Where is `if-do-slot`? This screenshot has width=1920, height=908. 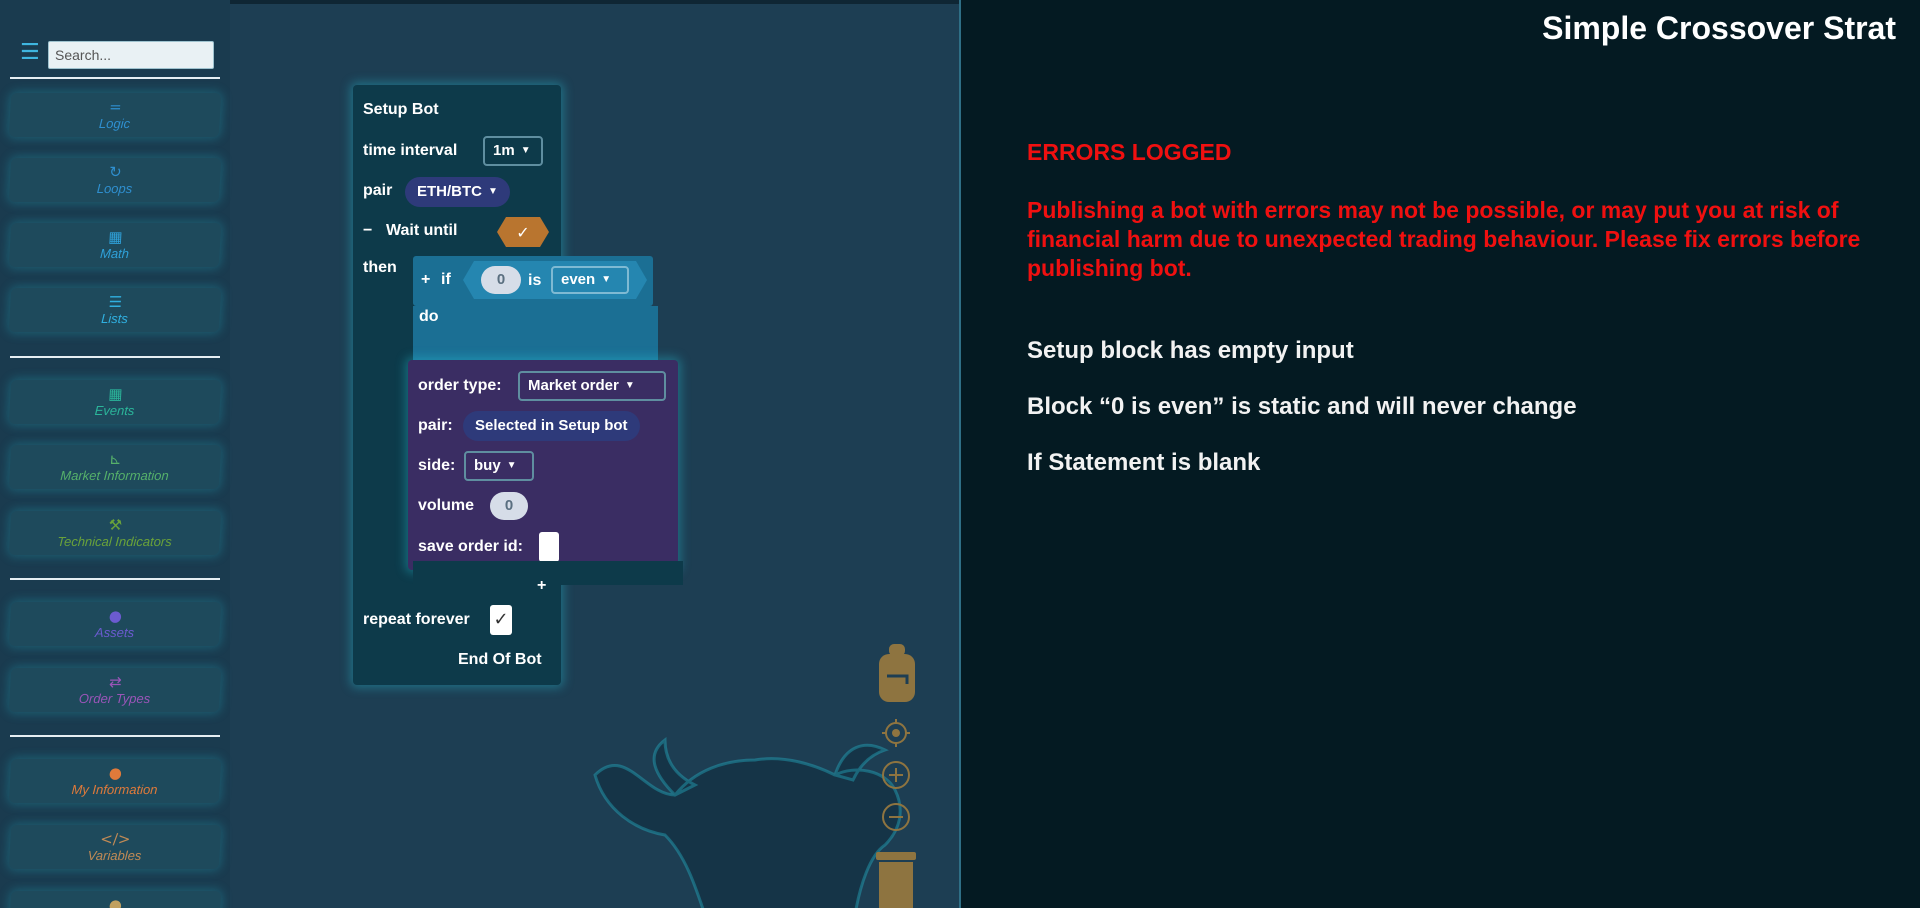 if-do-slot is located at coordinates (535, 333).